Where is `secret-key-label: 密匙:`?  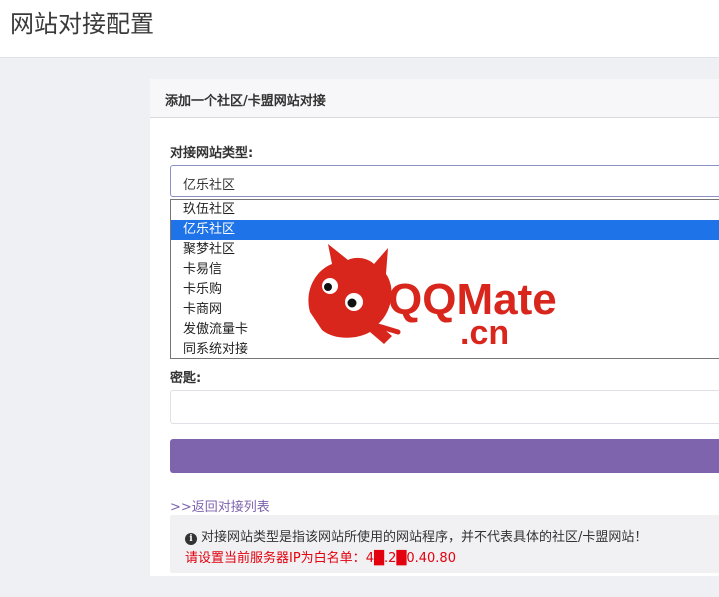 secret-key-label: 密匙: is located at coordinates (186, 378).